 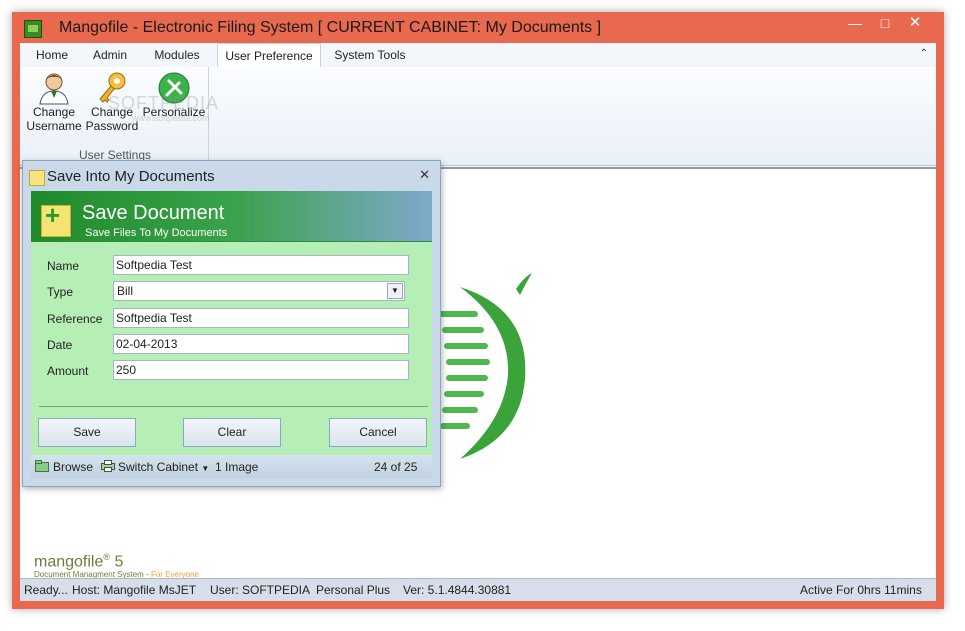 I want to click on softpedia-watermark-url: www.softpedia.com, so click(x=171, y=118).